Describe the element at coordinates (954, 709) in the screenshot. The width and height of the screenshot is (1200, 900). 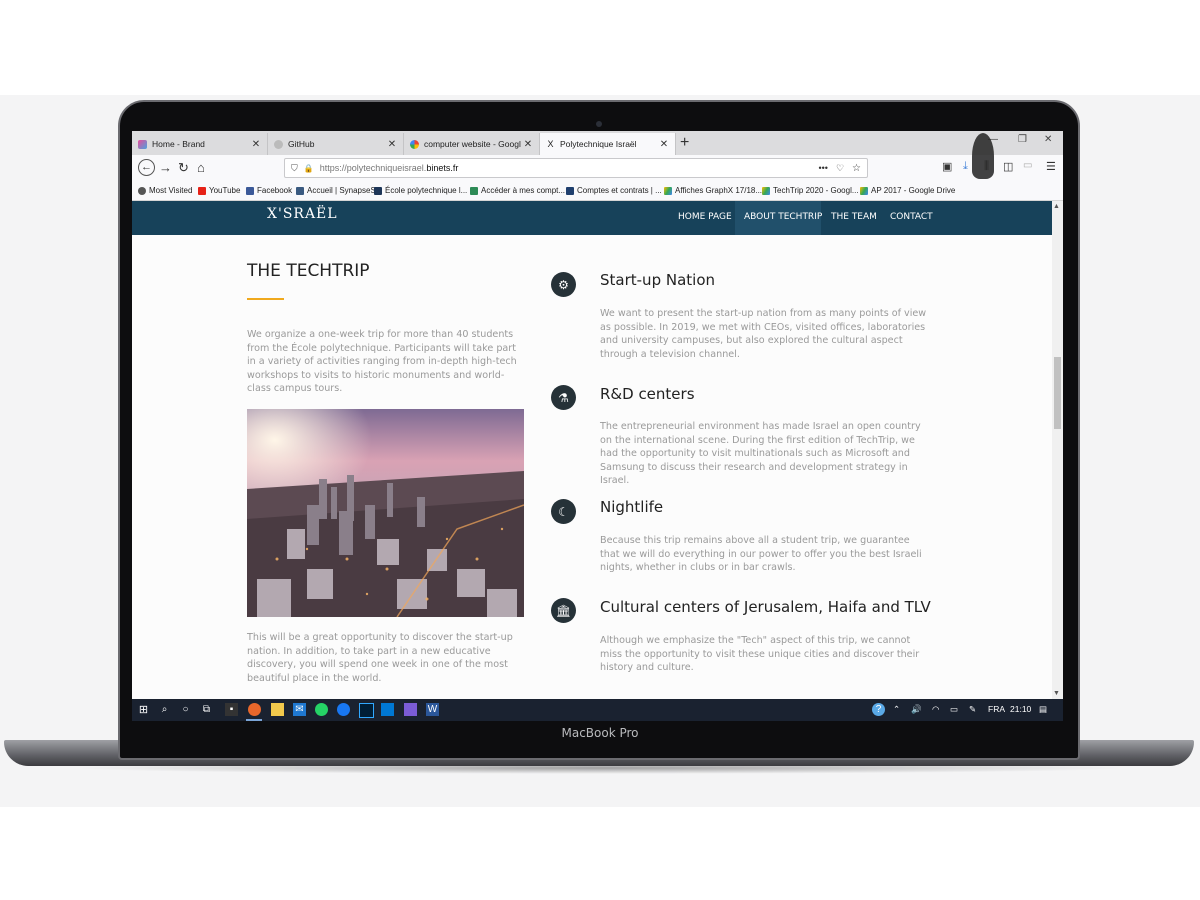
I see `battery-icon: ▭` at that location.